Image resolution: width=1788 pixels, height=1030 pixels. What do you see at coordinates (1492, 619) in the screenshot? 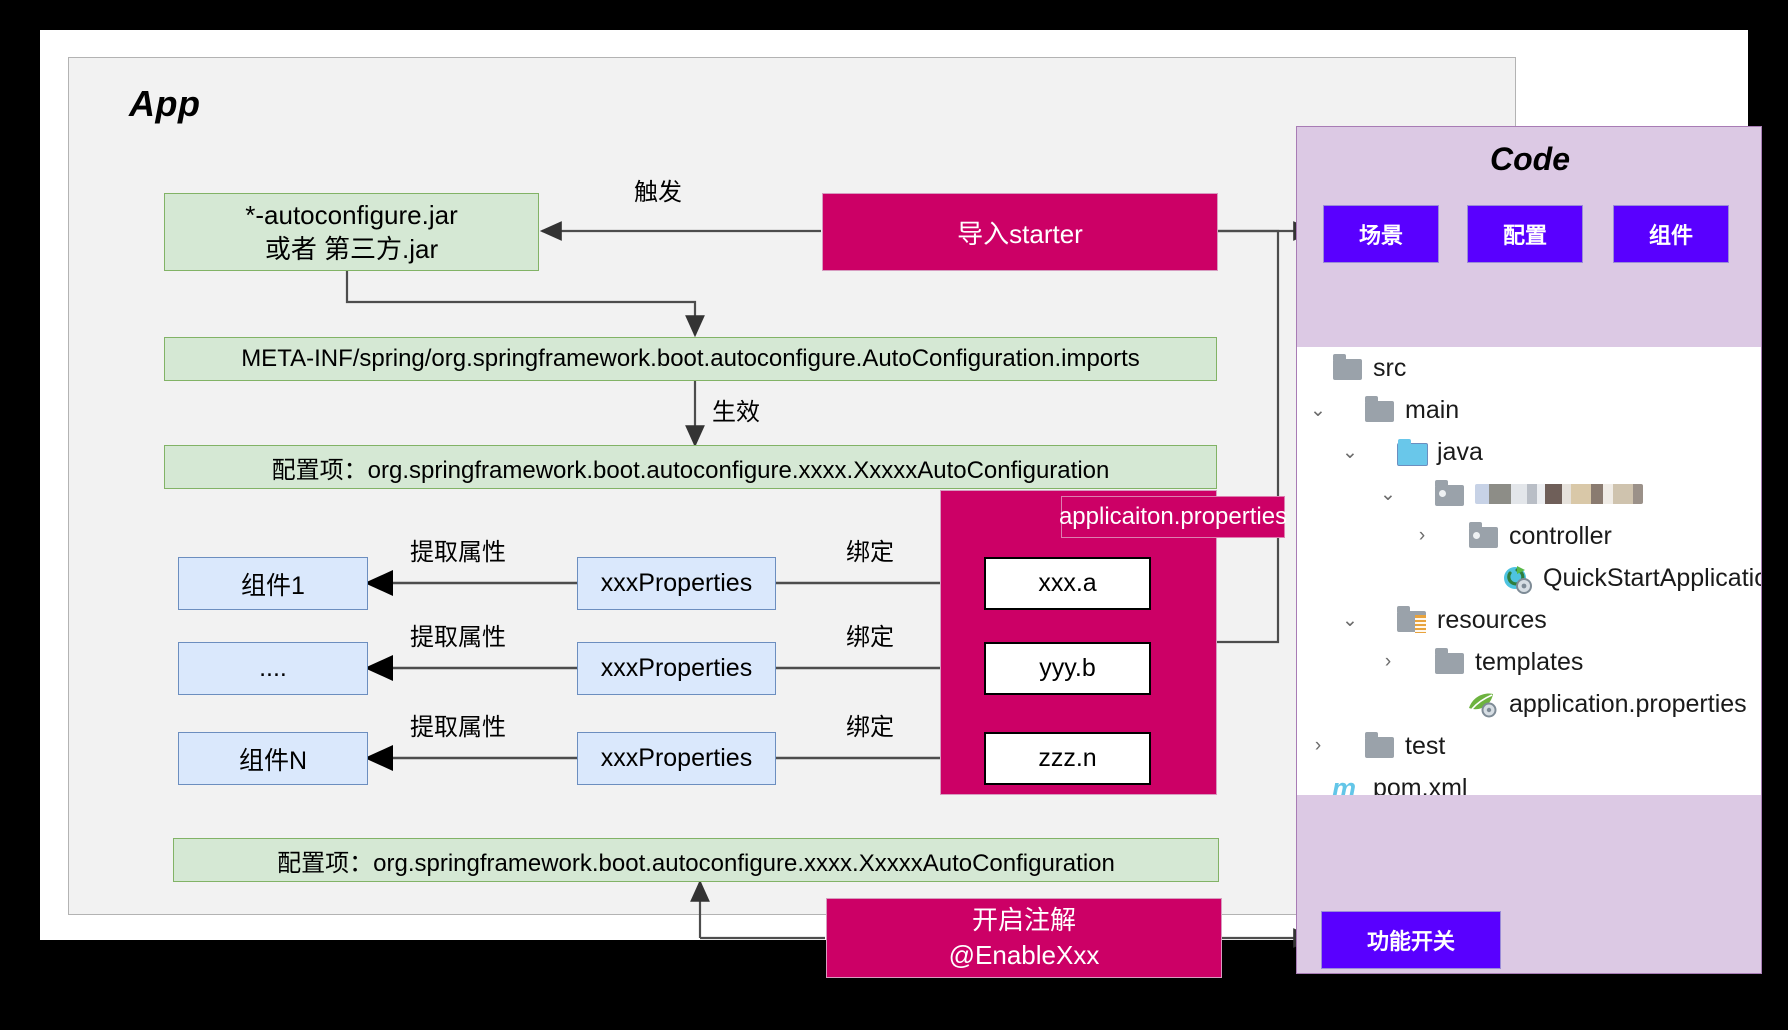
I see `tree-label: resources` at bounding box center [1492, 619].